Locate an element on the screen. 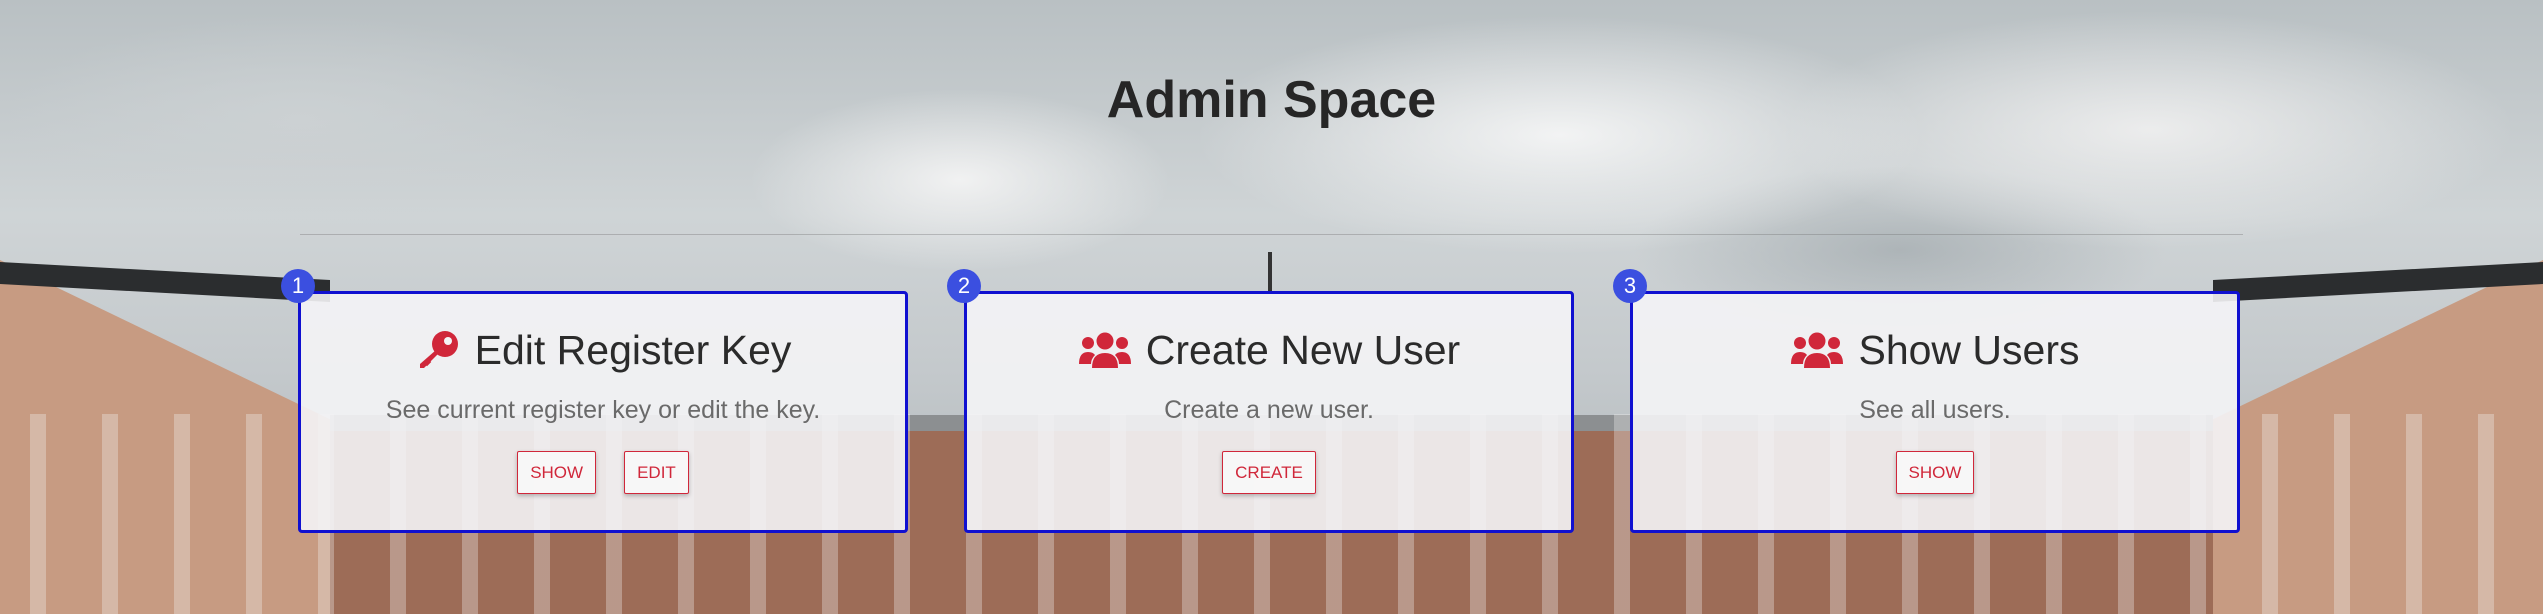 The height and width of the screenshot is (614, 2543). card-number-badge: 3 is located at coordinates (1630, 286).